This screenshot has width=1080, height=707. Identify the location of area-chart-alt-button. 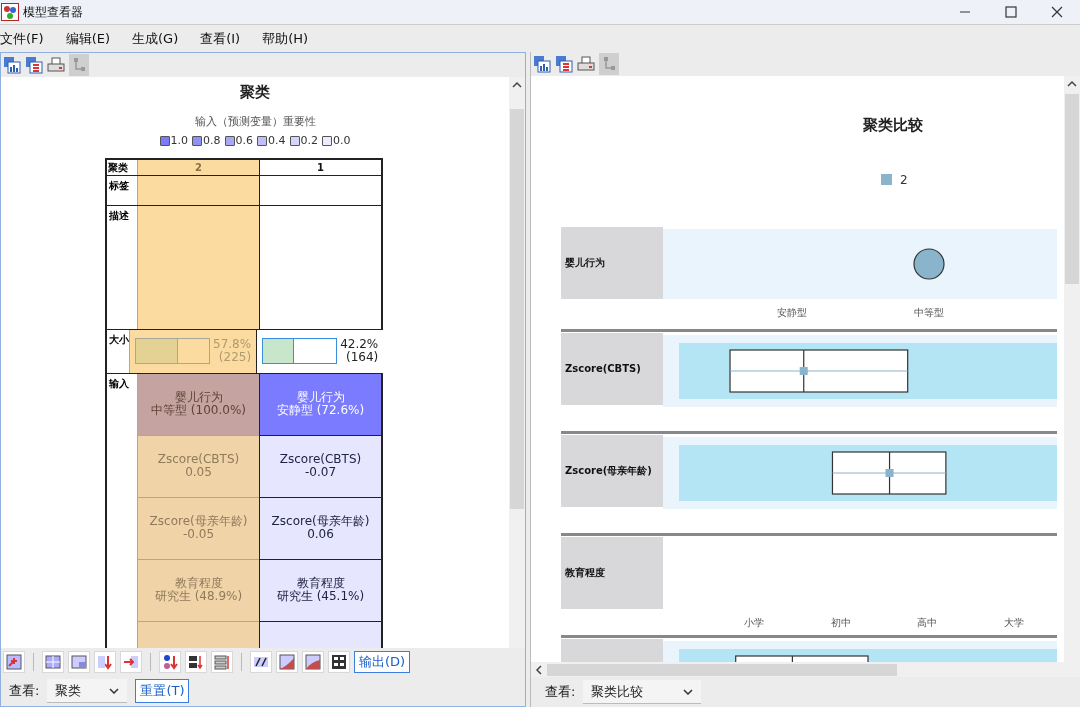
(313, 662).